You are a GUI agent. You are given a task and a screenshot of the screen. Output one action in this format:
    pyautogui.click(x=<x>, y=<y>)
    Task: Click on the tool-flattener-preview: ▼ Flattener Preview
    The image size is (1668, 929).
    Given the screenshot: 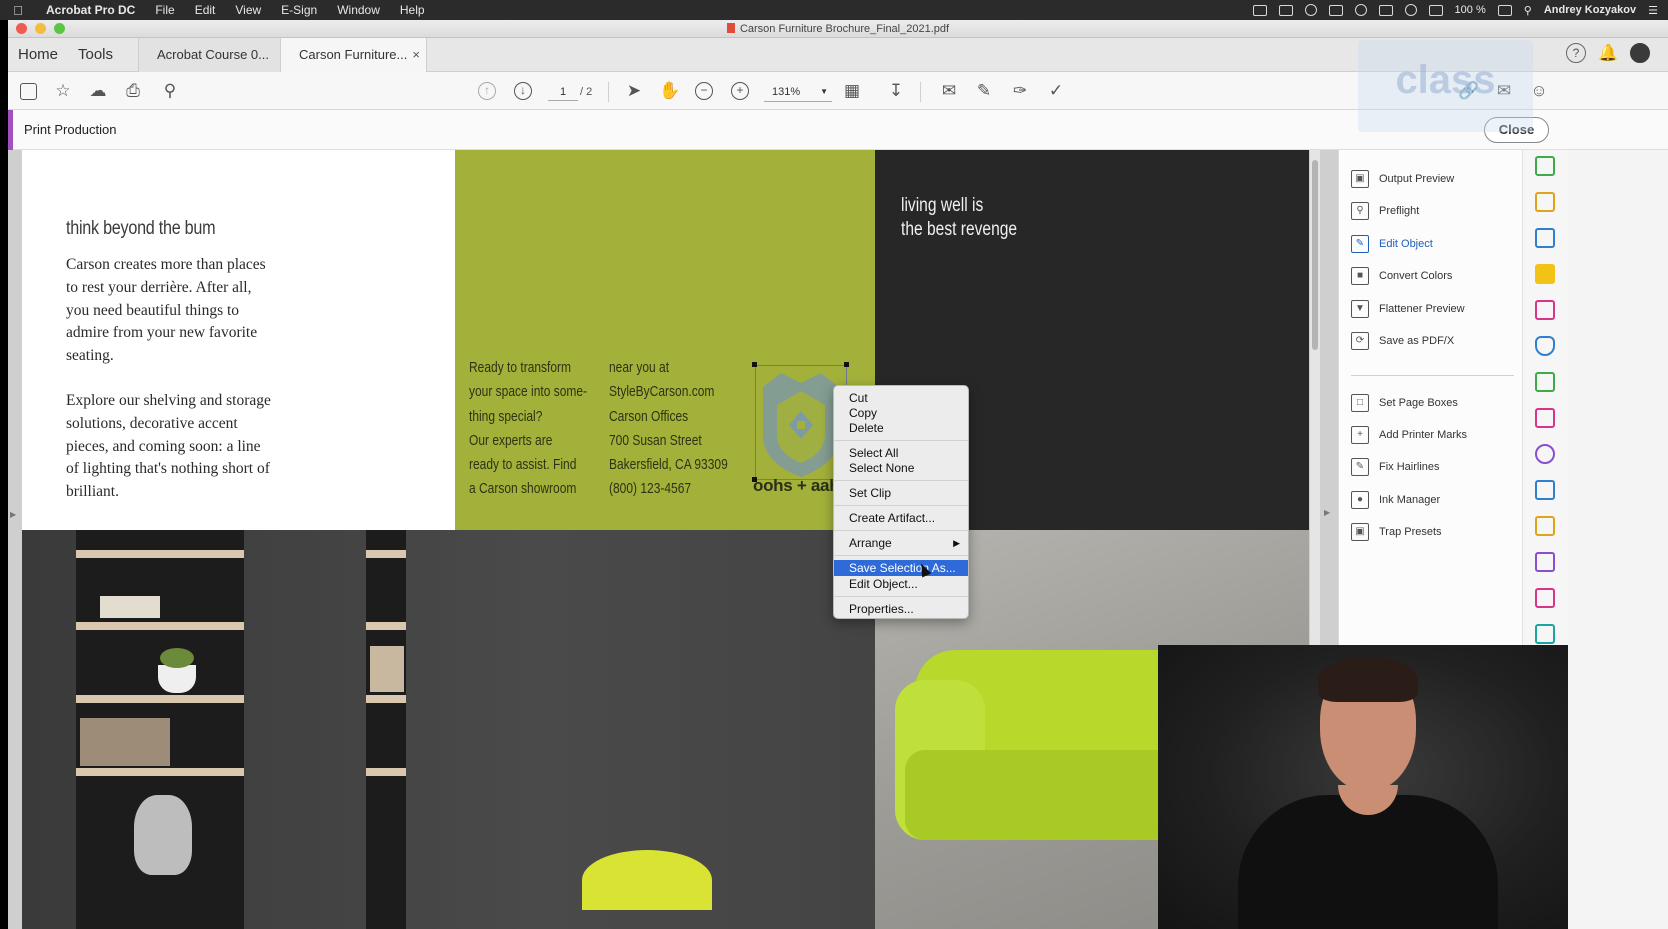 What is the action you would take?
    pyautogui.click(x=1408, y=309)
    